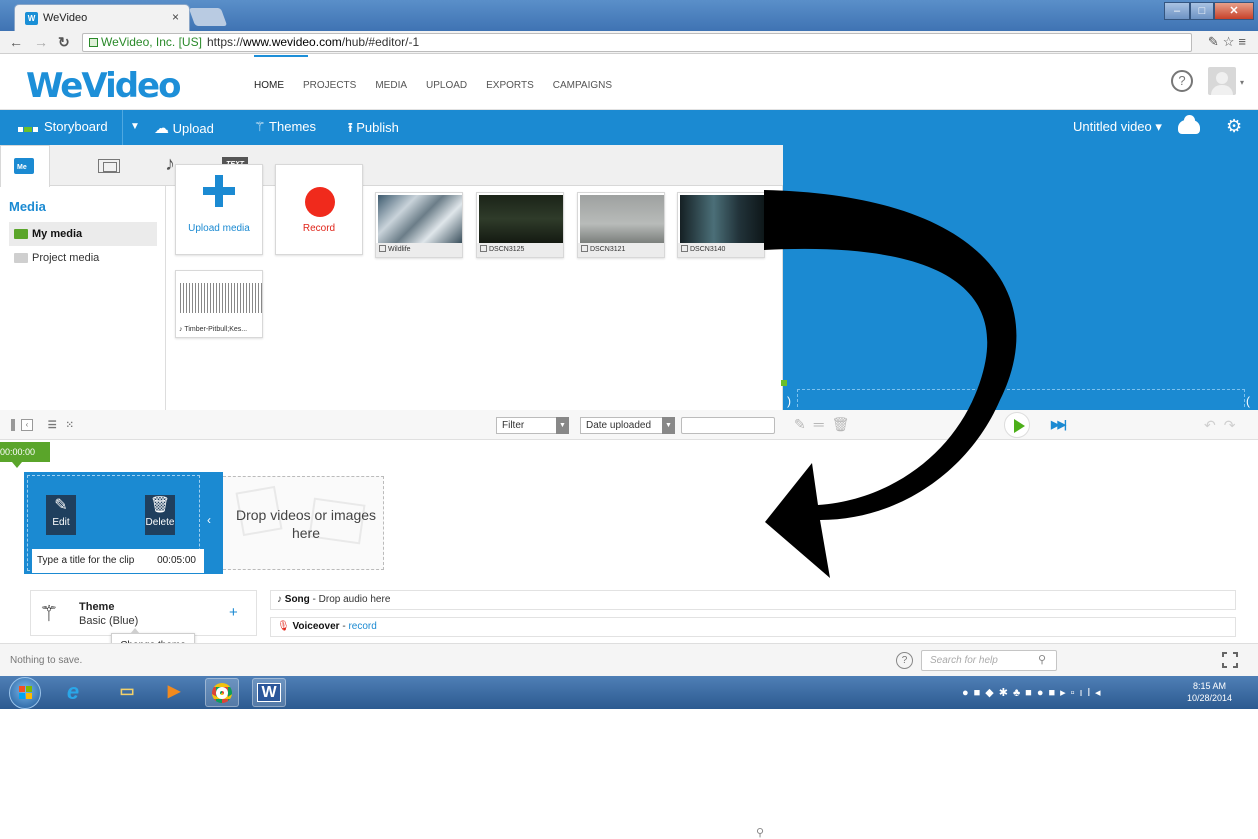  Describe the element at coordinates (1059, 424) in the screenshot. I see `skip-forward-icon: ▶▶|` at that location.